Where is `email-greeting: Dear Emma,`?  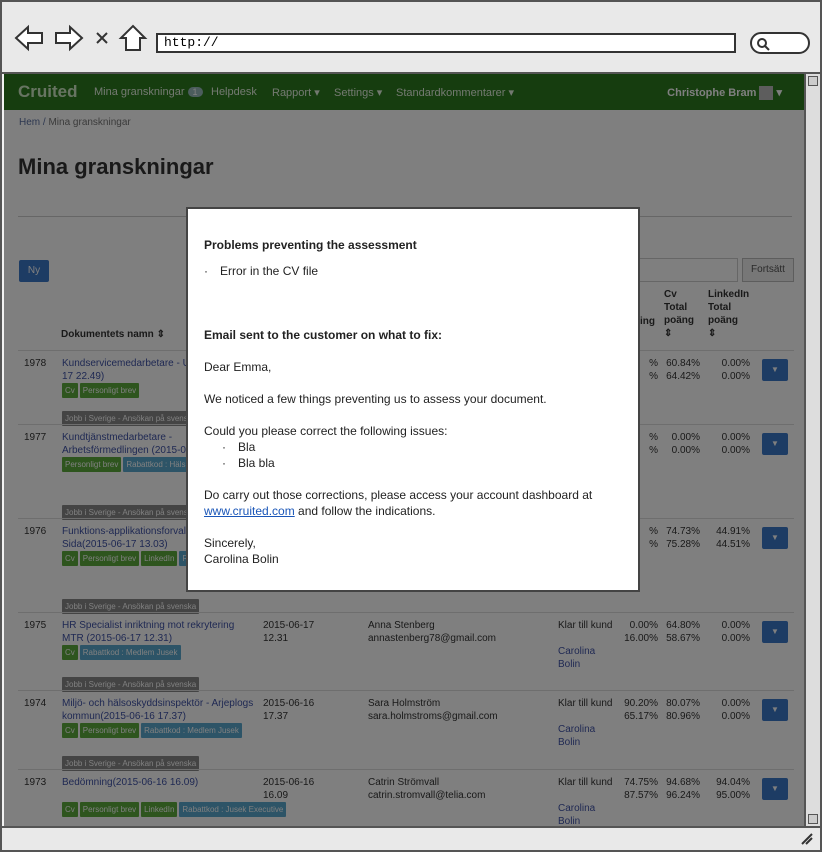
email-greeting: Dear Emma, is located at coordinates (238, 367).